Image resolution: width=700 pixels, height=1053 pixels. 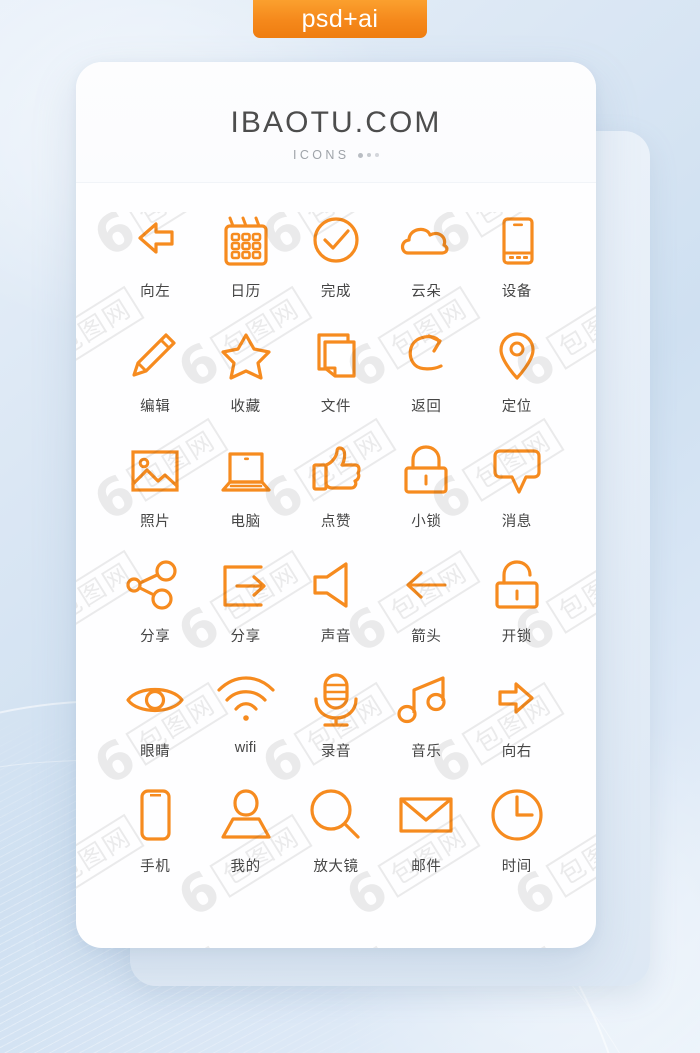 What do you see at coordinates (517, 355) in the screenshot?
I see `location-pin-icon` at bounding box center [517, 355].